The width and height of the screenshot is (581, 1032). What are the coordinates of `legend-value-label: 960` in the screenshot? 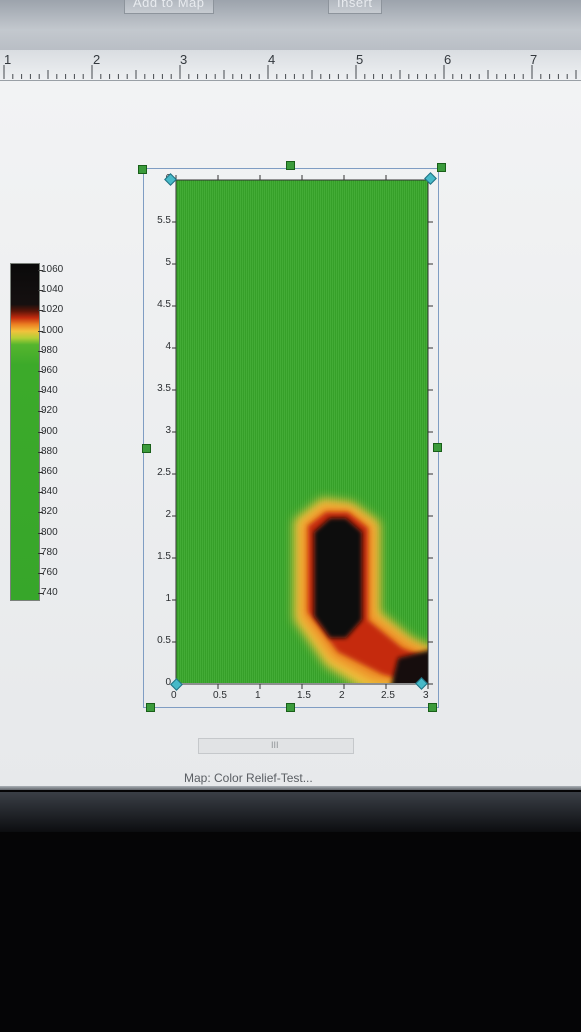 It's located at (49, 370).